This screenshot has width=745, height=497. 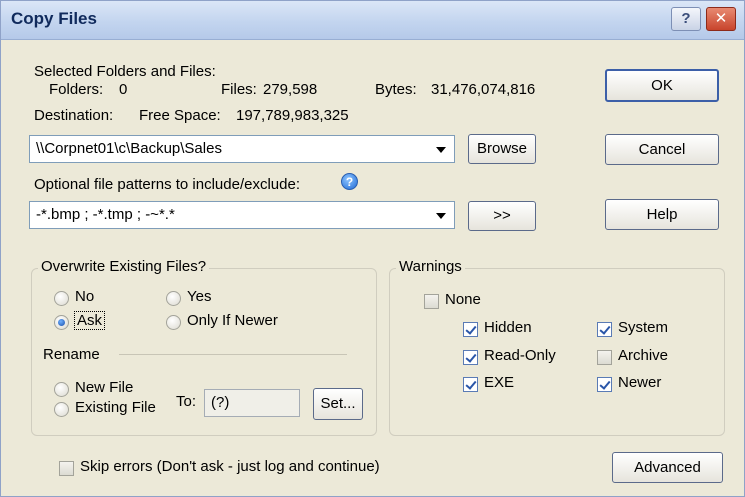 What do you see at coordinates (643, 355) in the screenshot?
I see `warning-archive-label: Archive` at bounding box center [643, 355].